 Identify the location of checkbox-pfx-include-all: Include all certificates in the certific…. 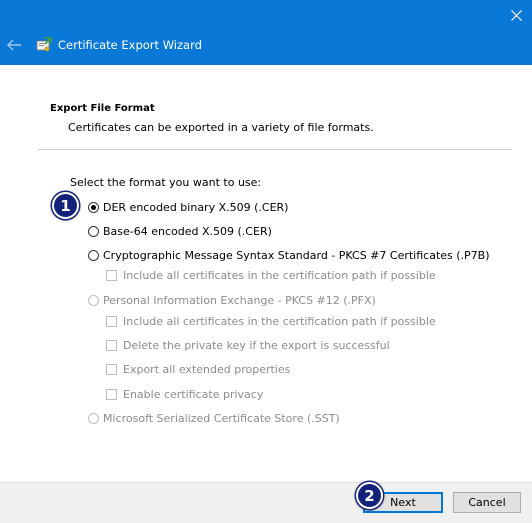
(271, 321).